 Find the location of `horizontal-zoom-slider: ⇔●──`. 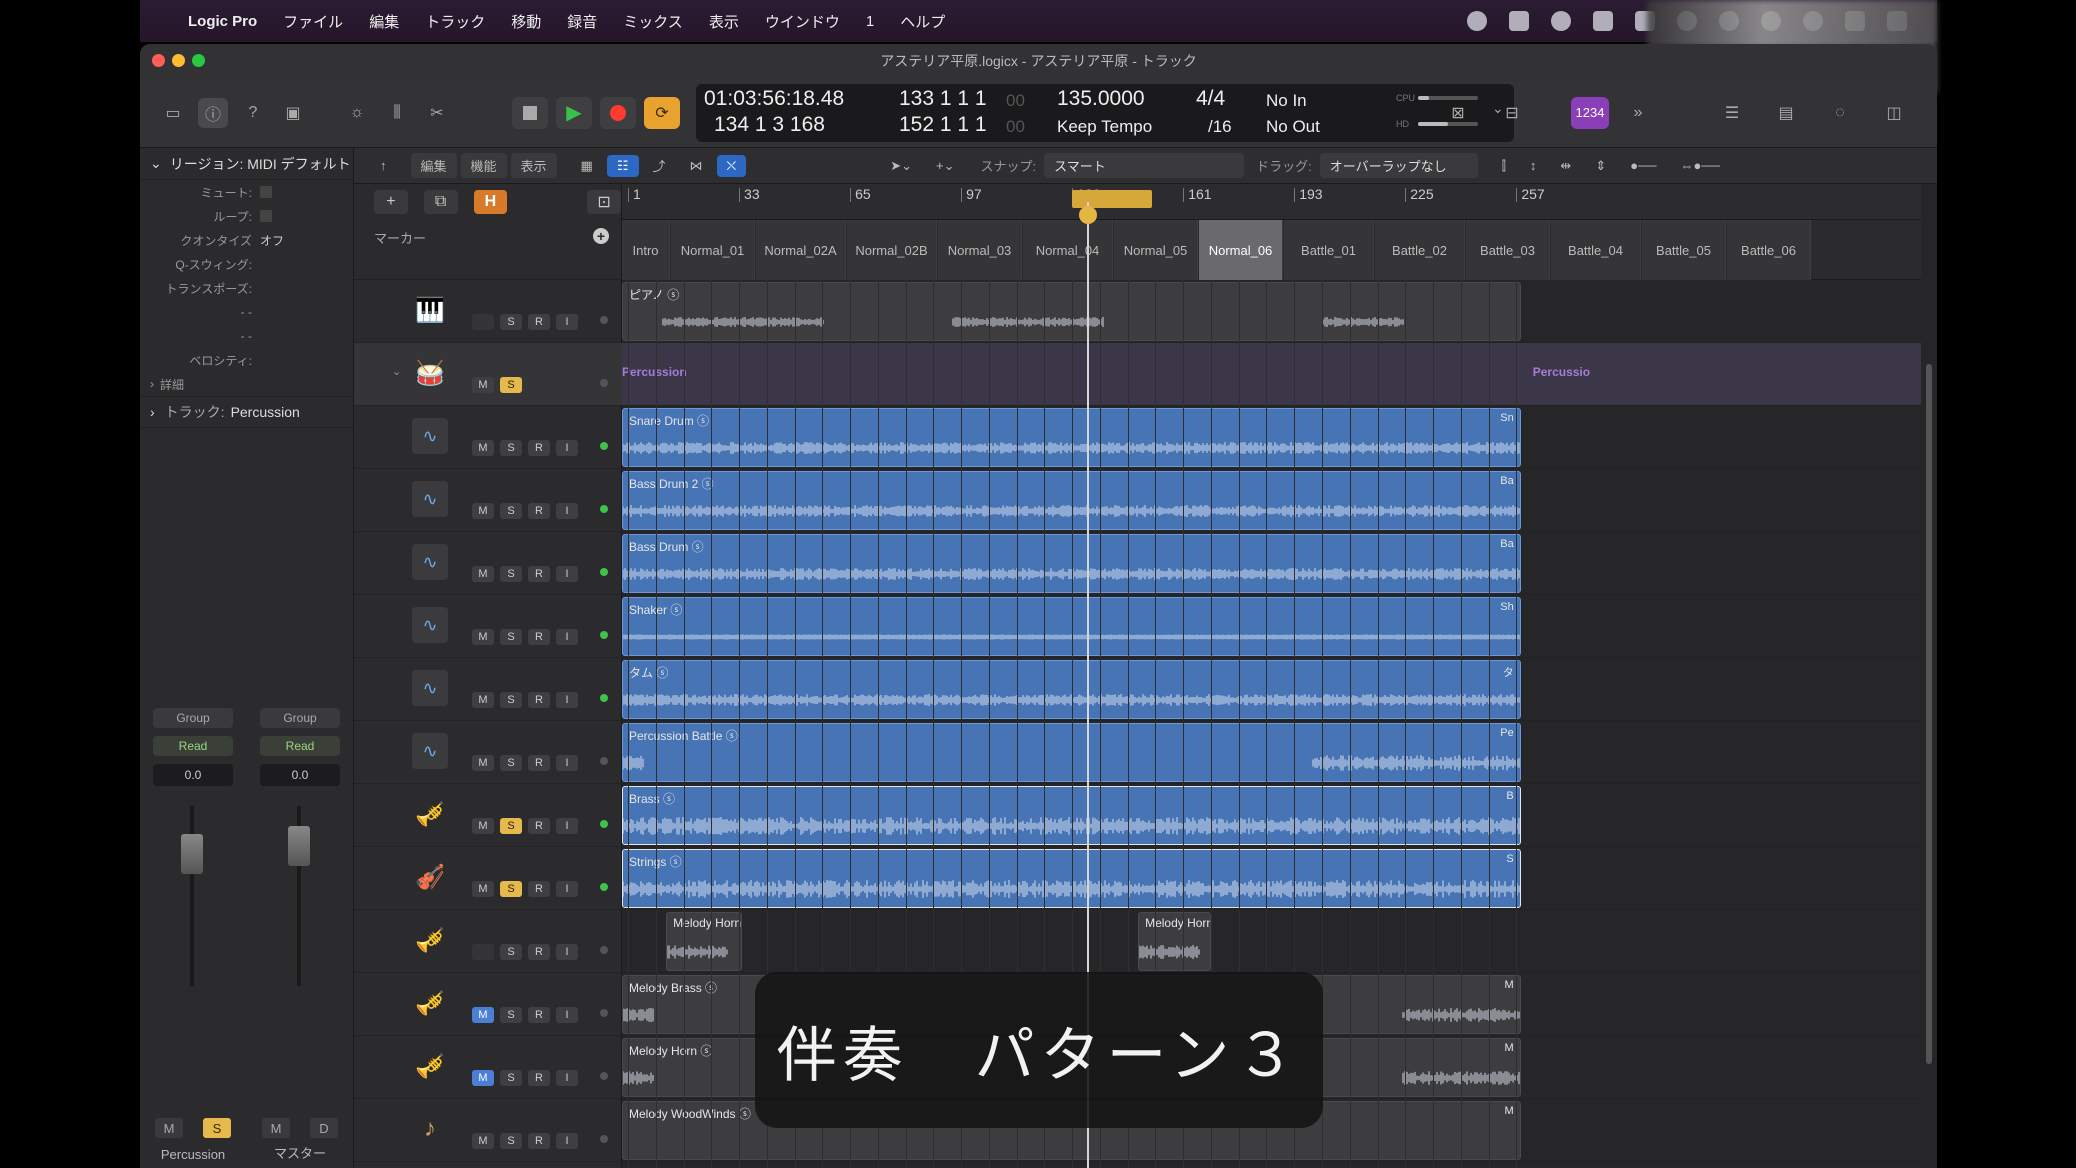

horizontal-zoom-slider: ⇔●── is located at coordinates (1700, 165).